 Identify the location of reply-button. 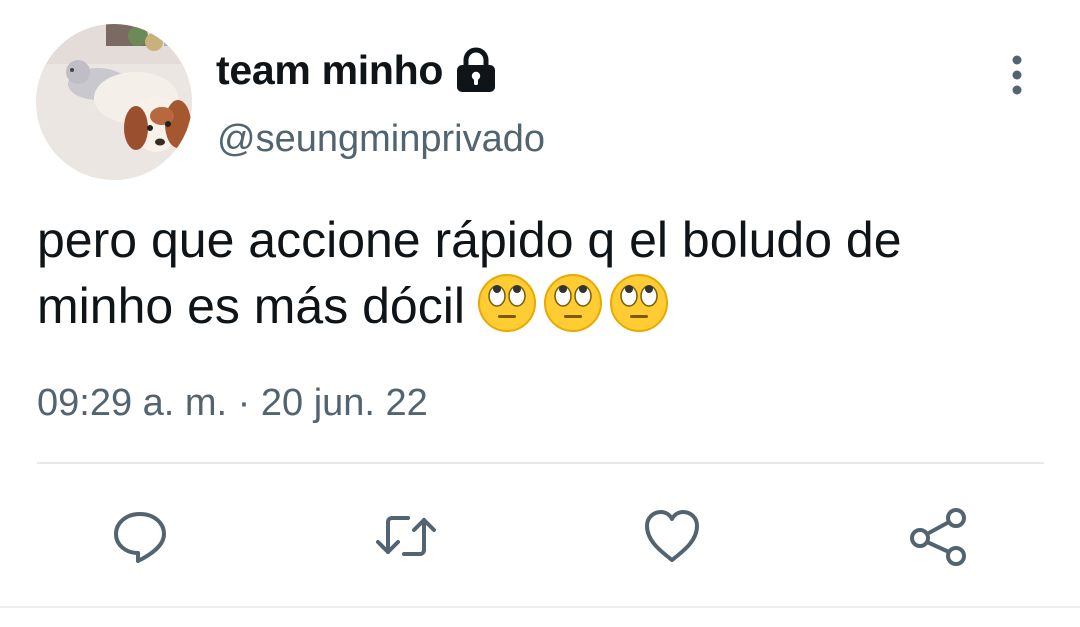
(140, 536).